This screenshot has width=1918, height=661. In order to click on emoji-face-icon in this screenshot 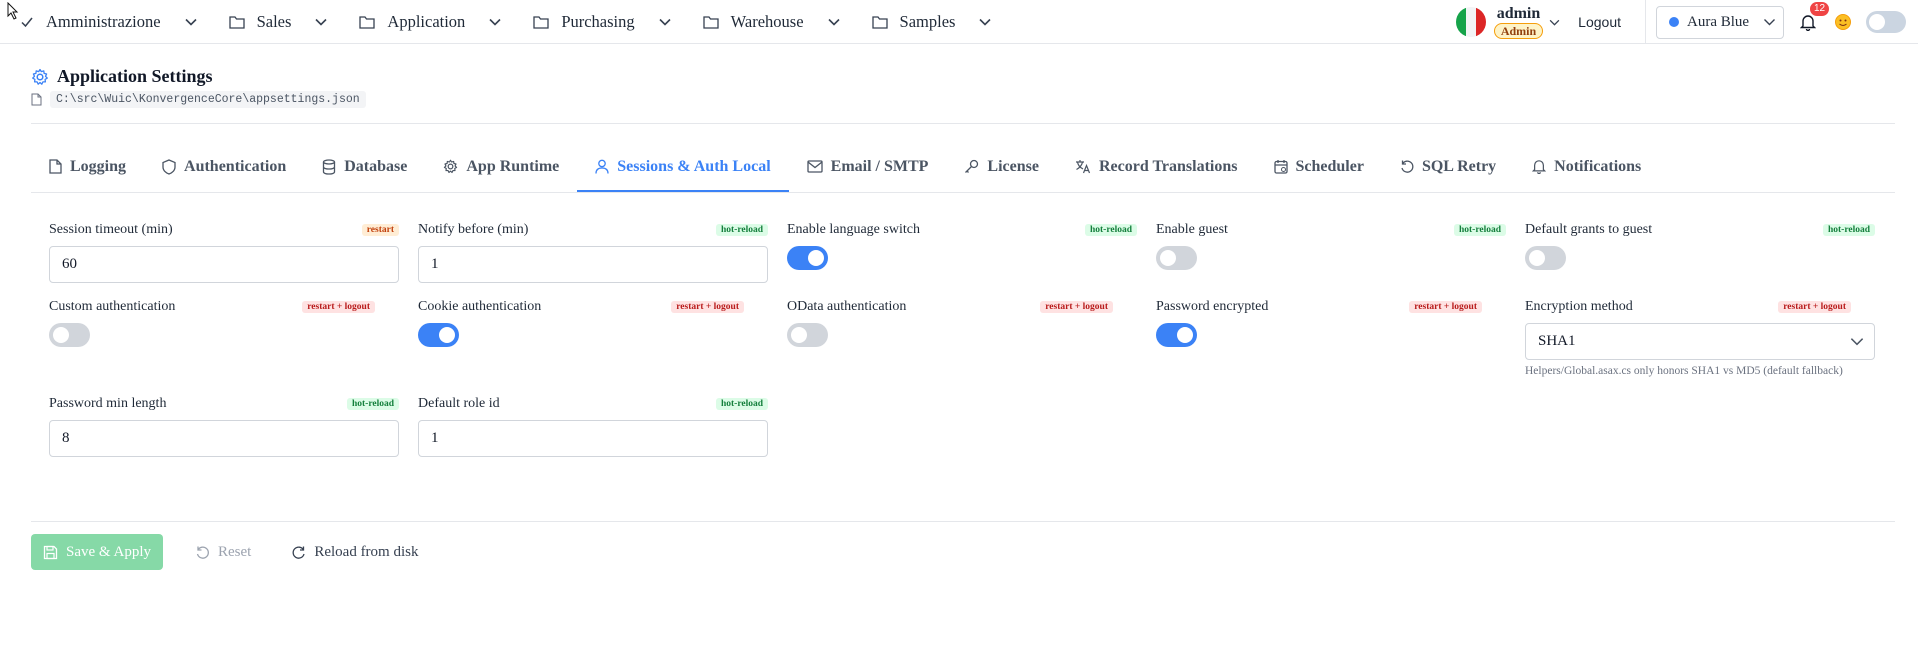, I will do `click(1843, 22)`.